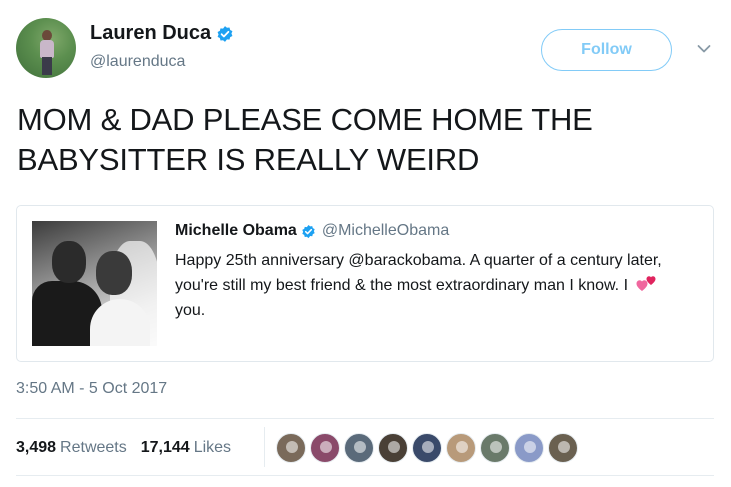 Image resolution: width=731 pixels, height=487 pixels. I want to click on stats-separator, so click(264, 447).